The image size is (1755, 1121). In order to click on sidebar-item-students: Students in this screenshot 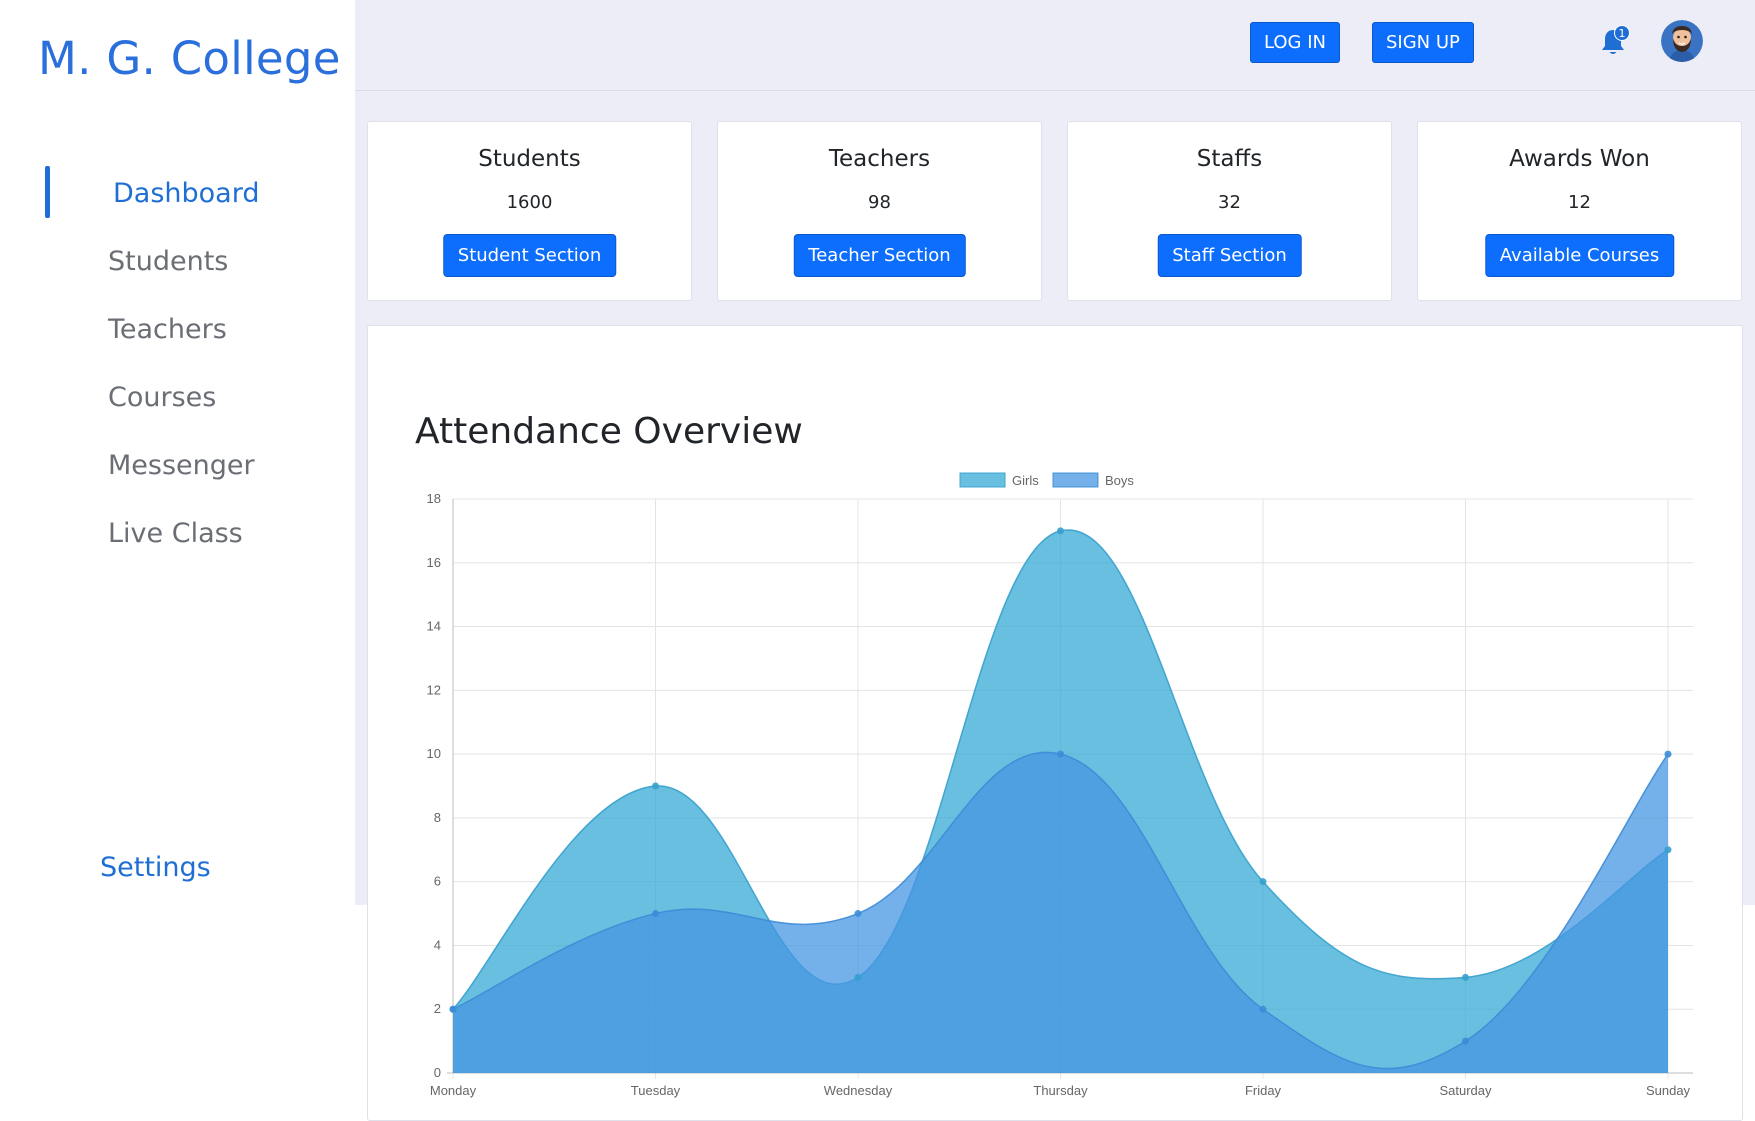, I will do `click(177, 262)`.